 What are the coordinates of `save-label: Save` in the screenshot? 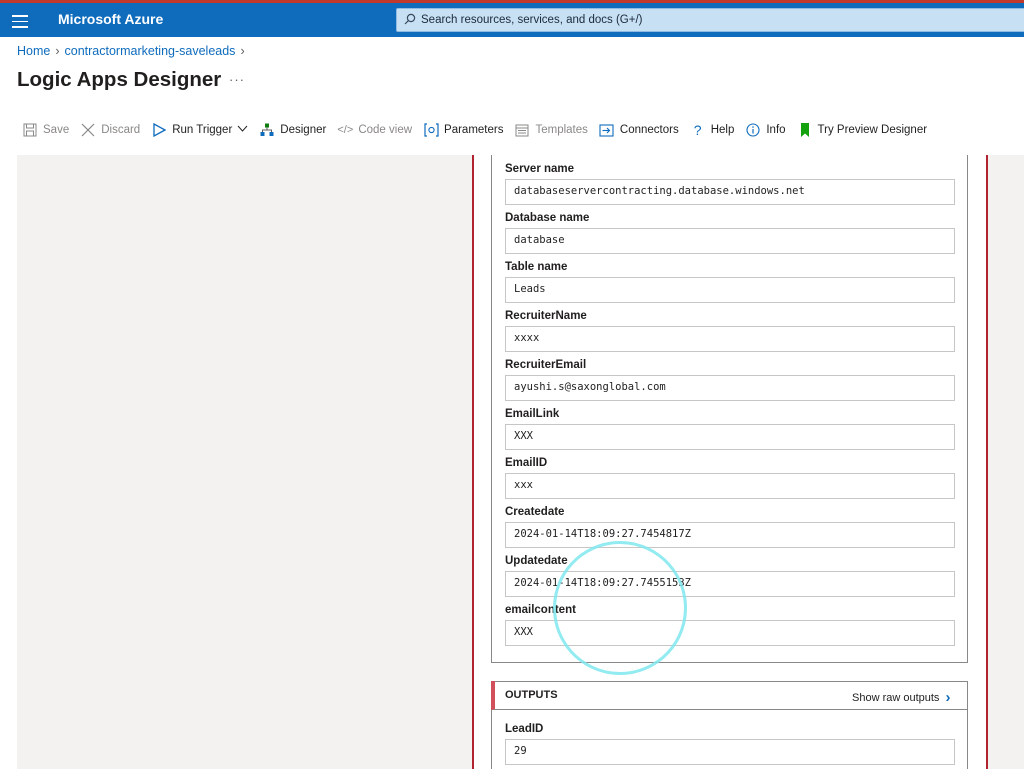 It's located at (56, 130).